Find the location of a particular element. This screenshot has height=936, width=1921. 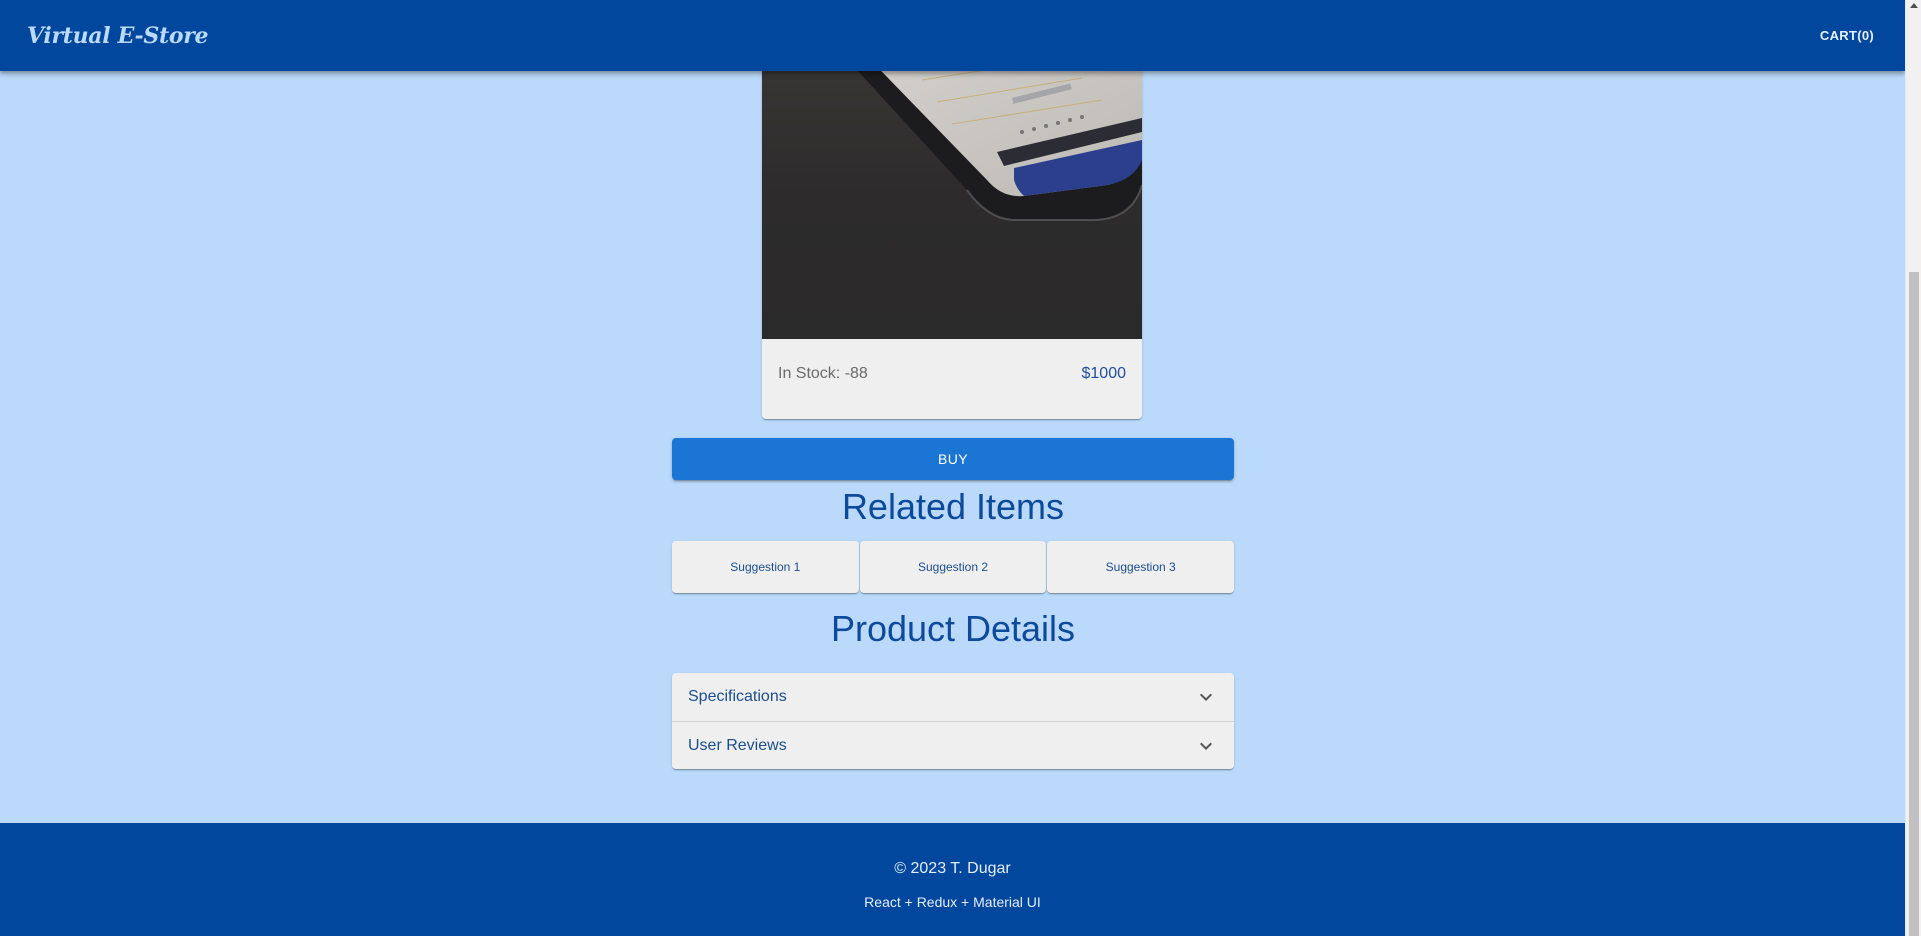

app-bar: Virtual E-Store CART(0) is located at coordinates (952, 35).